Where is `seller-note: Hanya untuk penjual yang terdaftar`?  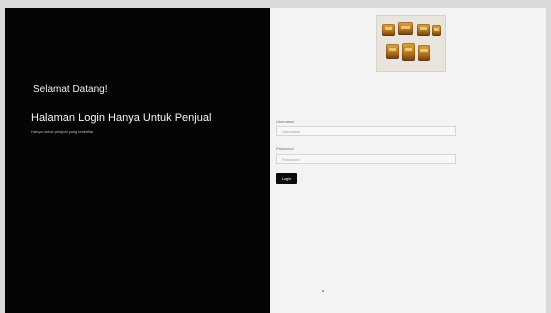 seller-note: Hanya untuk penjual yang terdaftar is located at coordinates (62, 131).